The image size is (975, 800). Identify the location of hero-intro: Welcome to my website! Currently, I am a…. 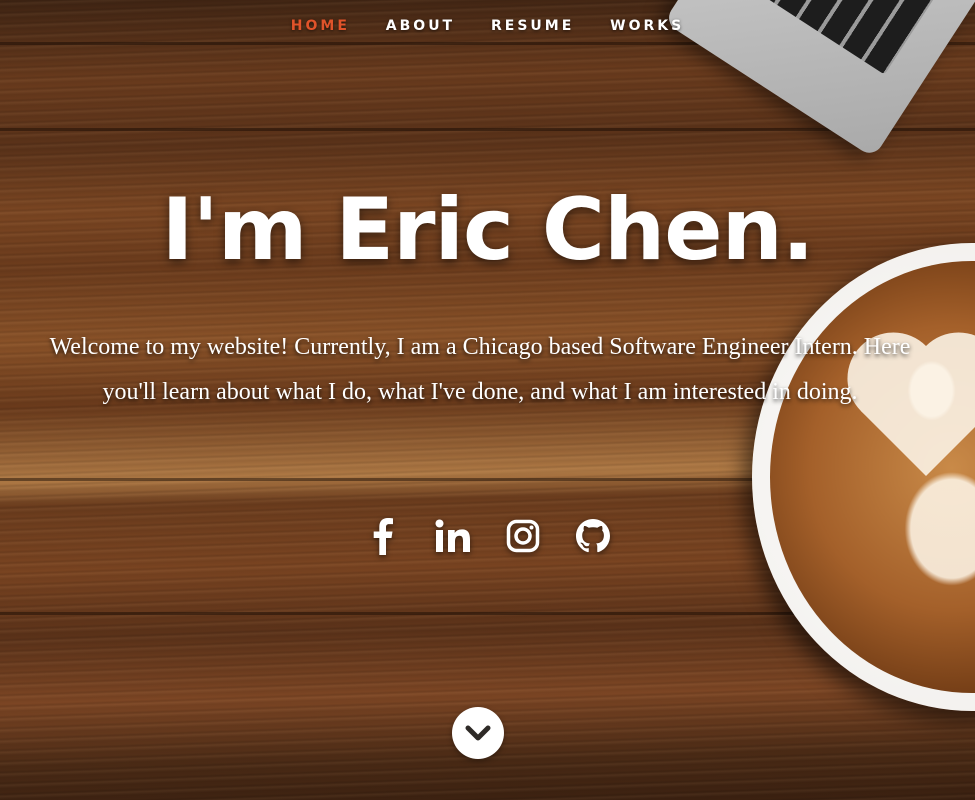
(480, 369).